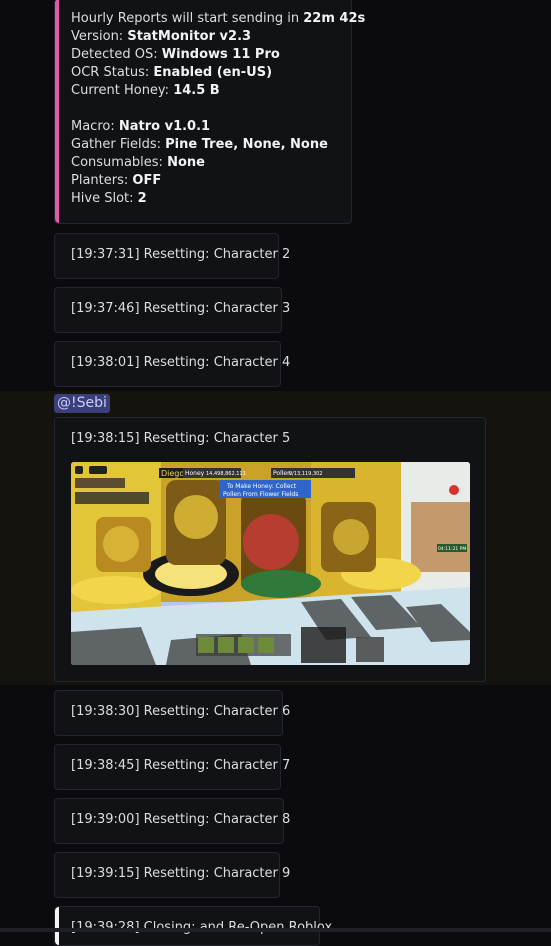 This screenshot has width=551, height=946. I want to click on hive-line: Hive Slot: 2, so click(109, 198).